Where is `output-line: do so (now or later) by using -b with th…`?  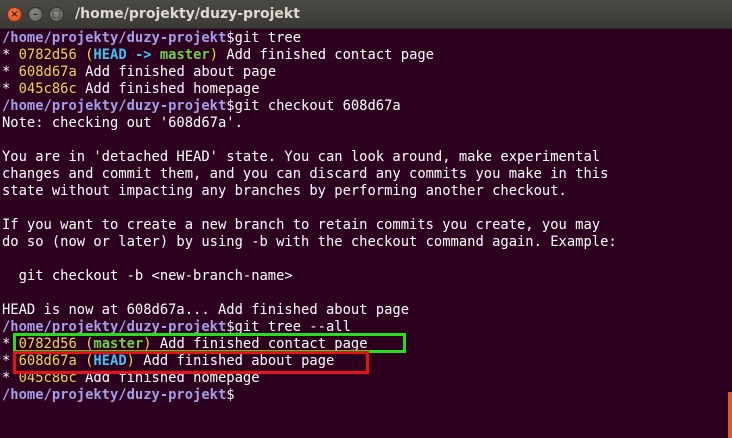
output-line: do so (now or later) by using -b with th… is located at coordinates (309, 242).